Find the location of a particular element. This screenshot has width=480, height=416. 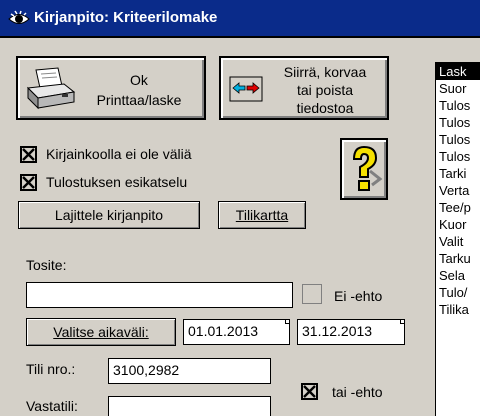

case-insensitive-label: Kirjainkoolla ei ole väliä is located at coordinates (119, 154).